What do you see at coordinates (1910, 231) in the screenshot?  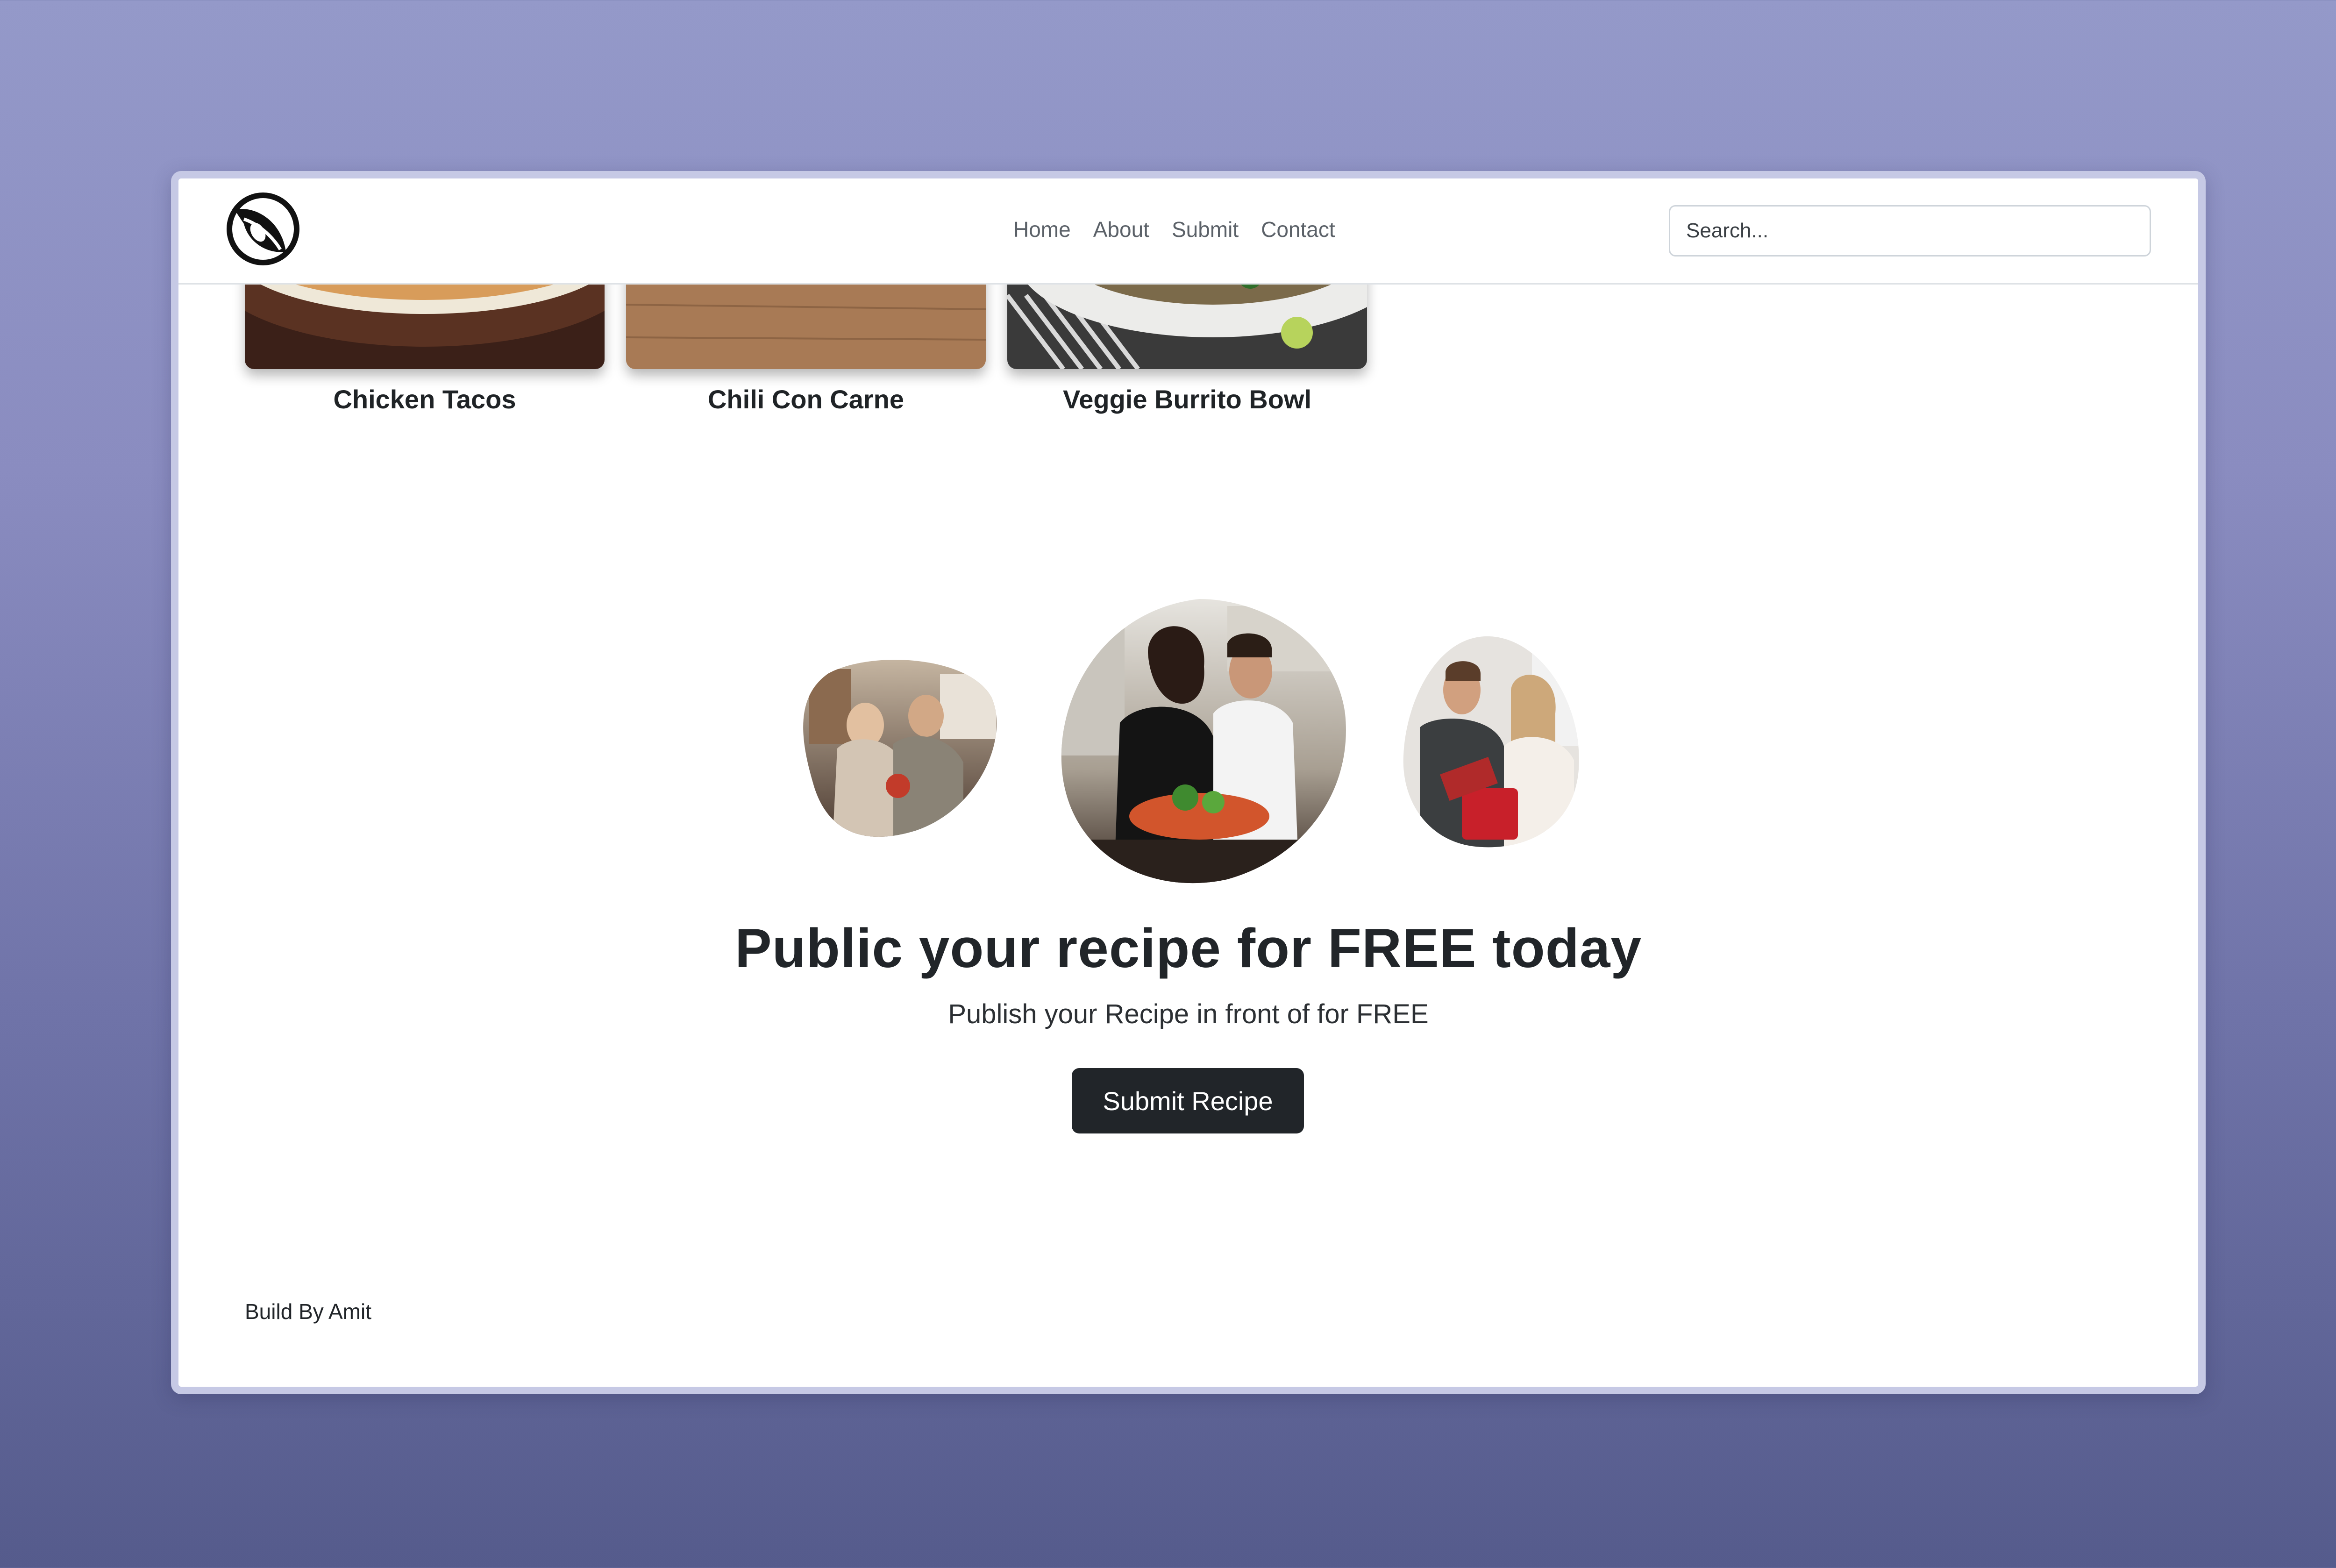 I see `search-input` at bounding box center [1910, 231].